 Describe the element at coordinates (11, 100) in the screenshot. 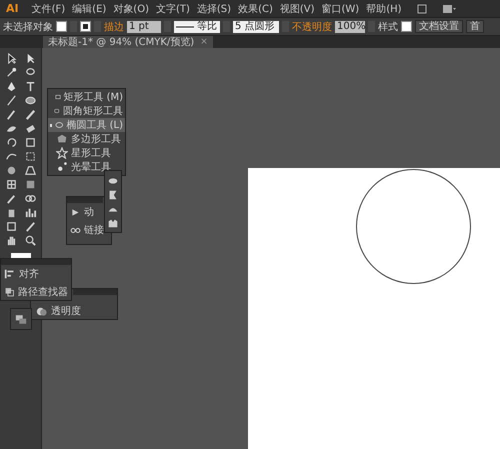

I see `line-icon` at that location.